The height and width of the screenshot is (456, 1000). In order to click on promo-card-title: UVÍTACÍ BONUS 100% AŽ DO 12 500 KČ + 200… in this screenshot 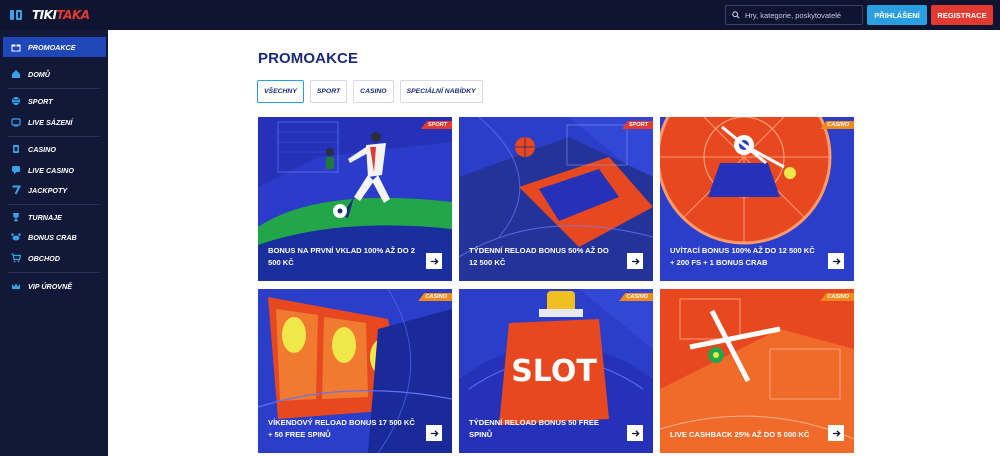, I will do `click(742, 256)`.